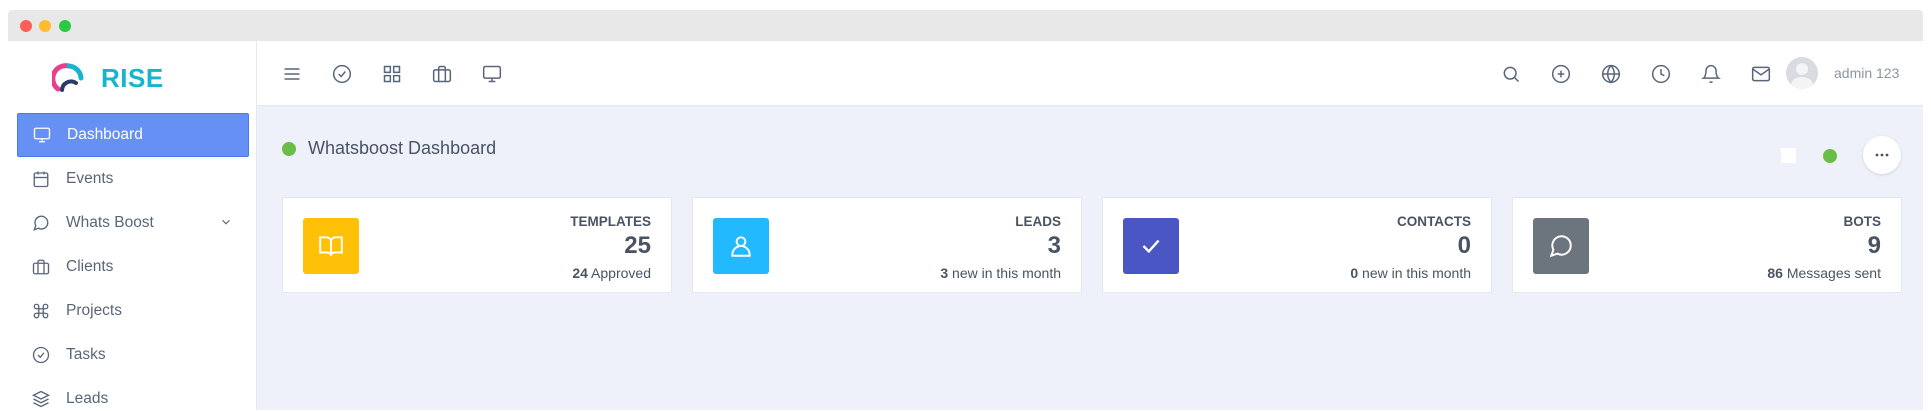 Image resolution: width=1931 pixels, height=411 pixels. Describe the element at coordinates (41, 223) in the screenshot. I see `chat-icon` at that location.